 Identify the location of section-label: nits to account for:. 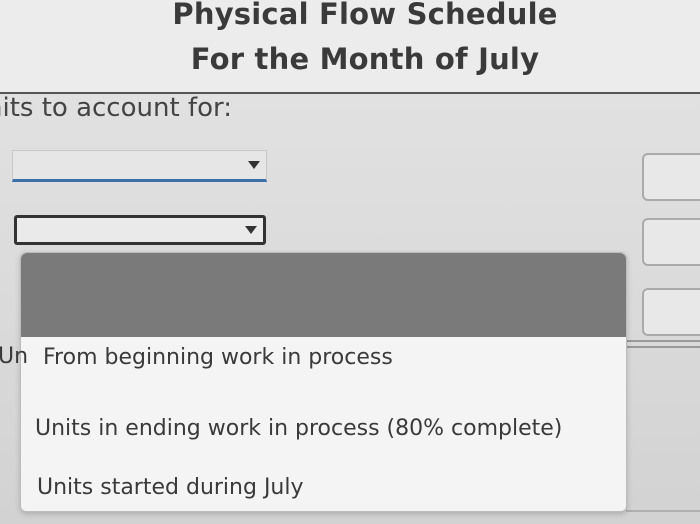
(116, 108).